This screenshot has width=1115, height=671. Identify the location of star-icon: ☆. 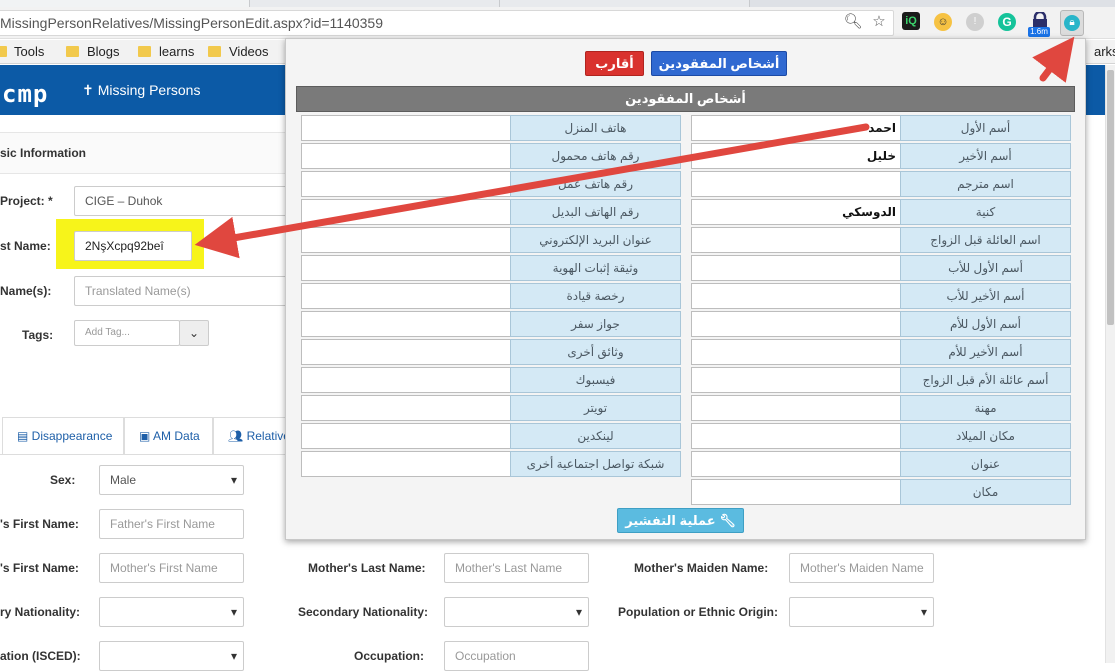
(879, 22).